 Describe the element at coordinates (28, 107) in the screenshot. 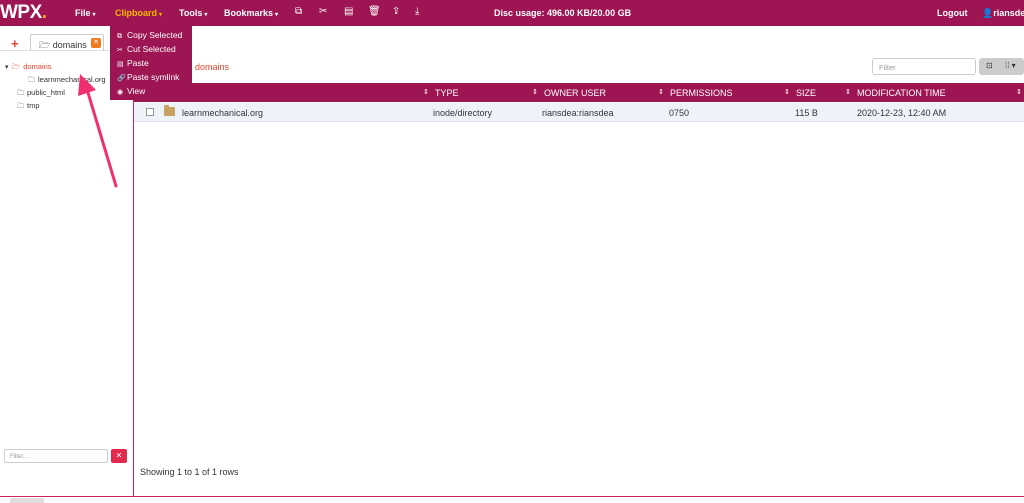

I see `tree-item-tmp: 🗀 tmp` at that location.